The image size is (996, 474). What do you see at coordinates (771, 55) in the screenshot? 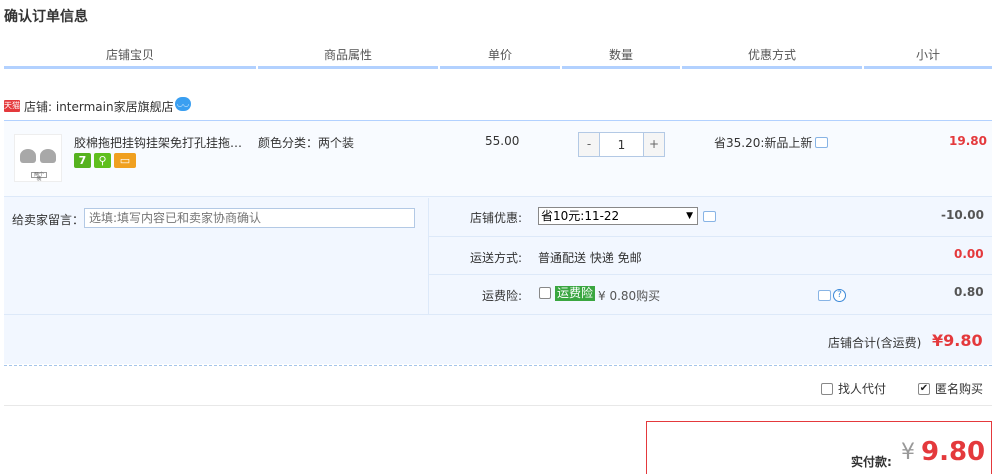
I see `col-header-discount: 优惠方式` at bounding box center [771, 55].